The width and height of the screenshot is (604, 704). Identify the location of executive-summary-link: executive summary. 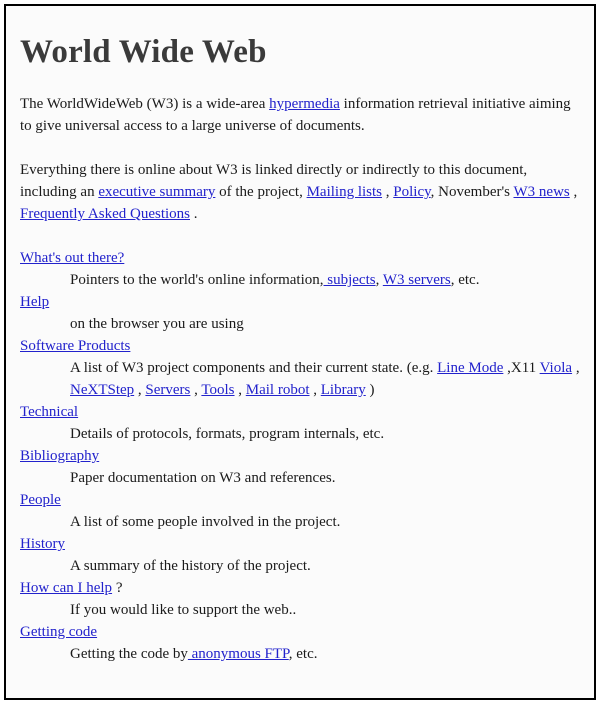
(156, 192).